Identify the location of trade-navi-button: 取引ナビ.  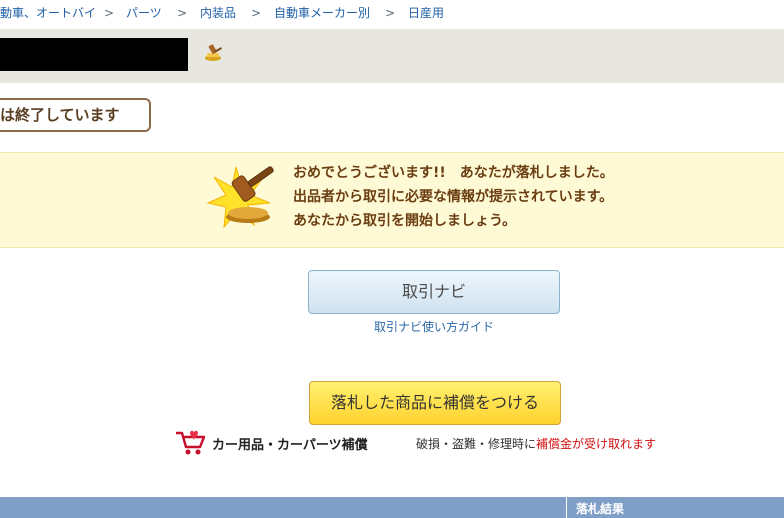
(434, 292).